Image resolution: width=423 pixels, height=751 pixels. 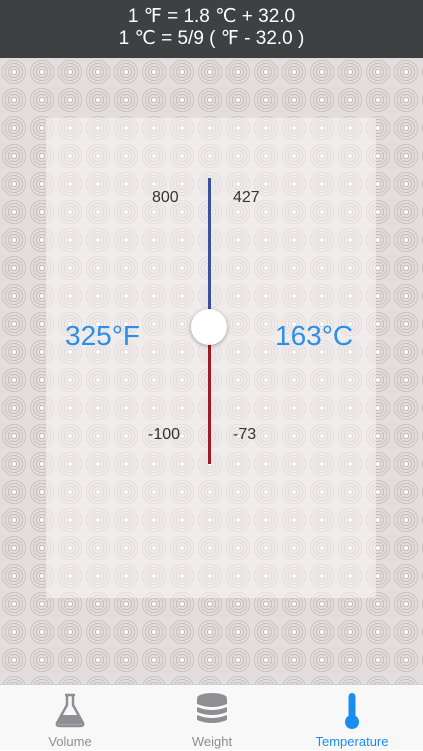 I want to click on temperature-slider-knob, so click(x=209, y=327).